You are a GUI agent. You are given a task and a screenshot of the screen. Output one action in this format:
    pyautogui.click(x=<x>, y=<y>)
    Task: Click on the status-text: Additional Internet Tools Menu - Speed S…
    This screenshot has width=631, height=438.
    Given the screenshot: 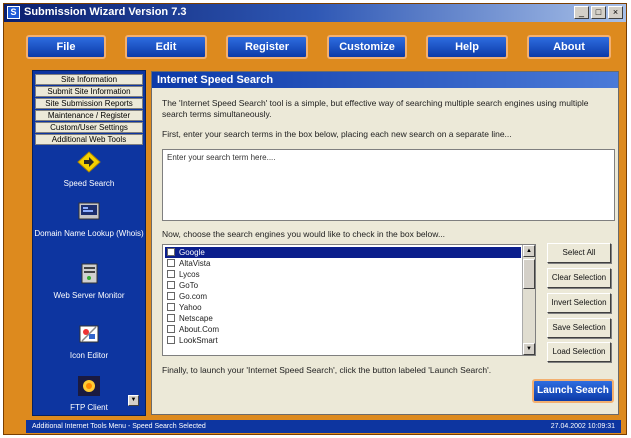 What is the action you would take?
    pyautogui.click(x=119, y=426)
    